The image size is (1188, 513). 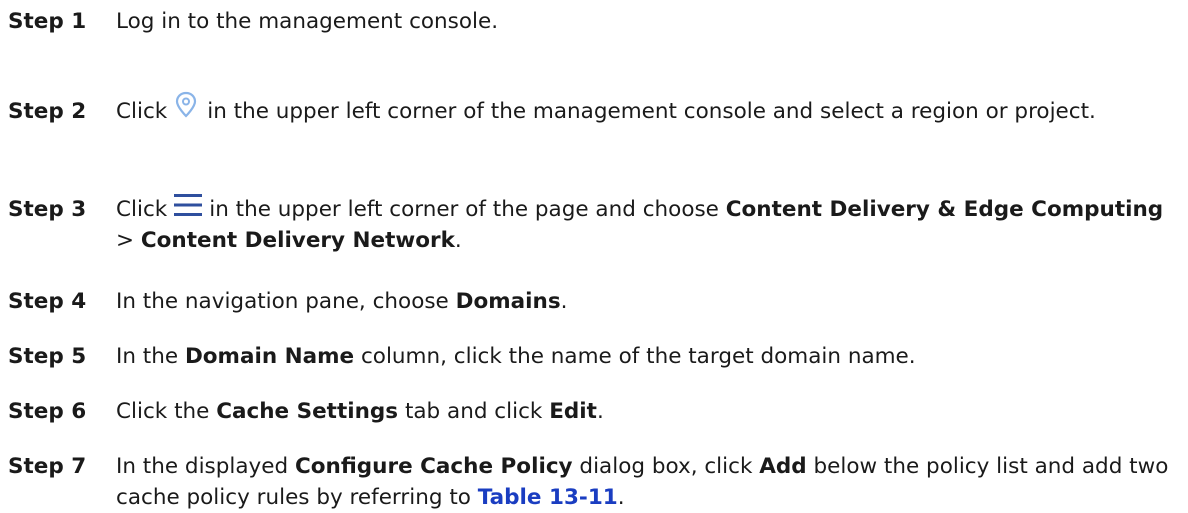 I want to click on menu-icon, so click(x=188, y=205).